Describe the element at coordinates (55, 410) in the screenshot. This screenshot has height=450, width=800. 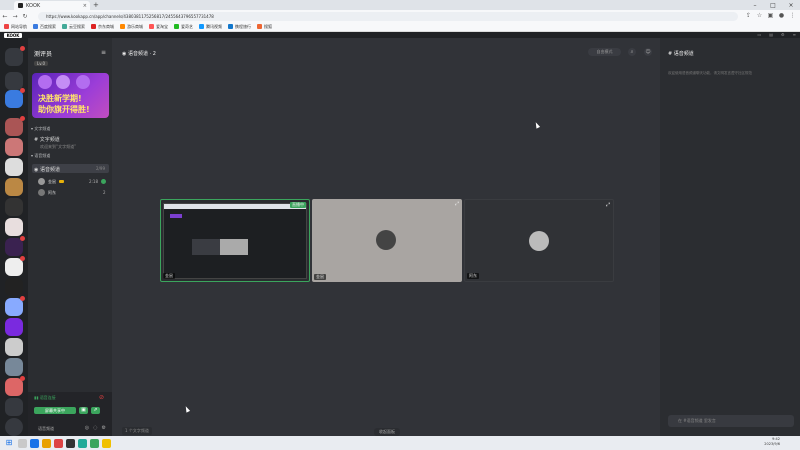
I see `screen-share-button: 屏幕共享中` at that location.